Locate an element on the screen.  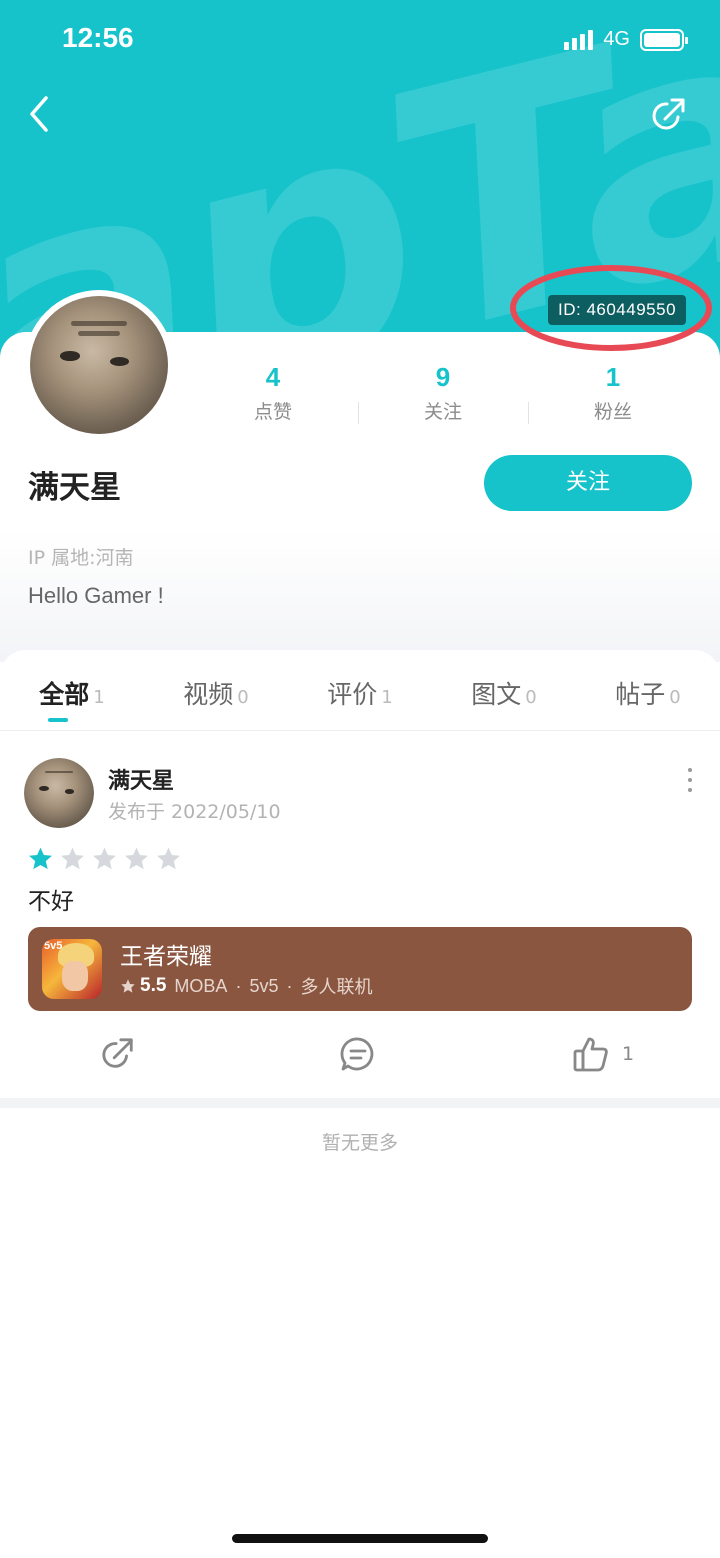
rating-stars is located at coordinates (104, 858).